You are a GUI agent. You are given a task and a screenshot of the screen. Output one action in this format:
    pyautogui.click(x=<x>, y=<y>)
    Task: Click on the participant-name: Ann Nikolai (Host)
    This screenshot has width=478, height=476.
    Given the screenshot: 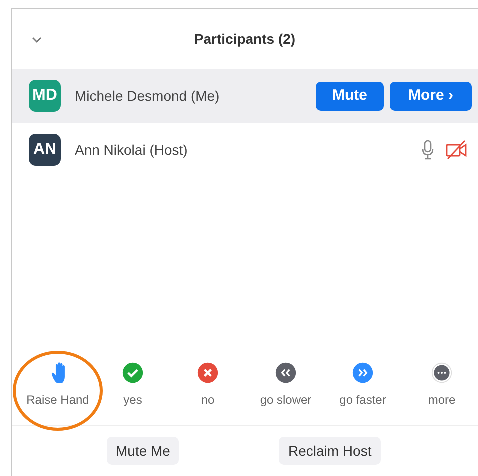 What is the action you would take?
    pyautogui.click(x=132, y=150)
    